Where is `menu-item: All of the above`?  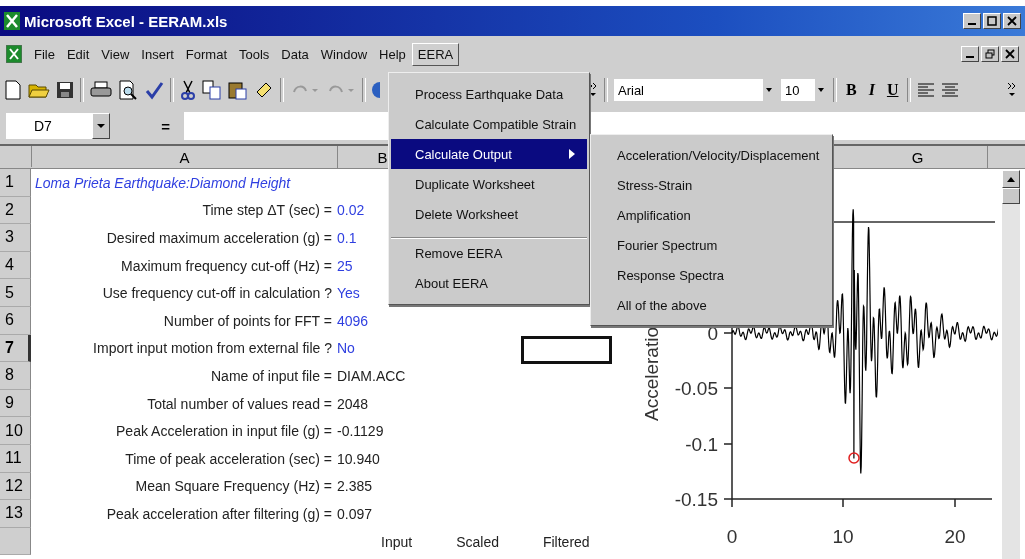
menu-item: All of the above is located at coordinates (711, 305).